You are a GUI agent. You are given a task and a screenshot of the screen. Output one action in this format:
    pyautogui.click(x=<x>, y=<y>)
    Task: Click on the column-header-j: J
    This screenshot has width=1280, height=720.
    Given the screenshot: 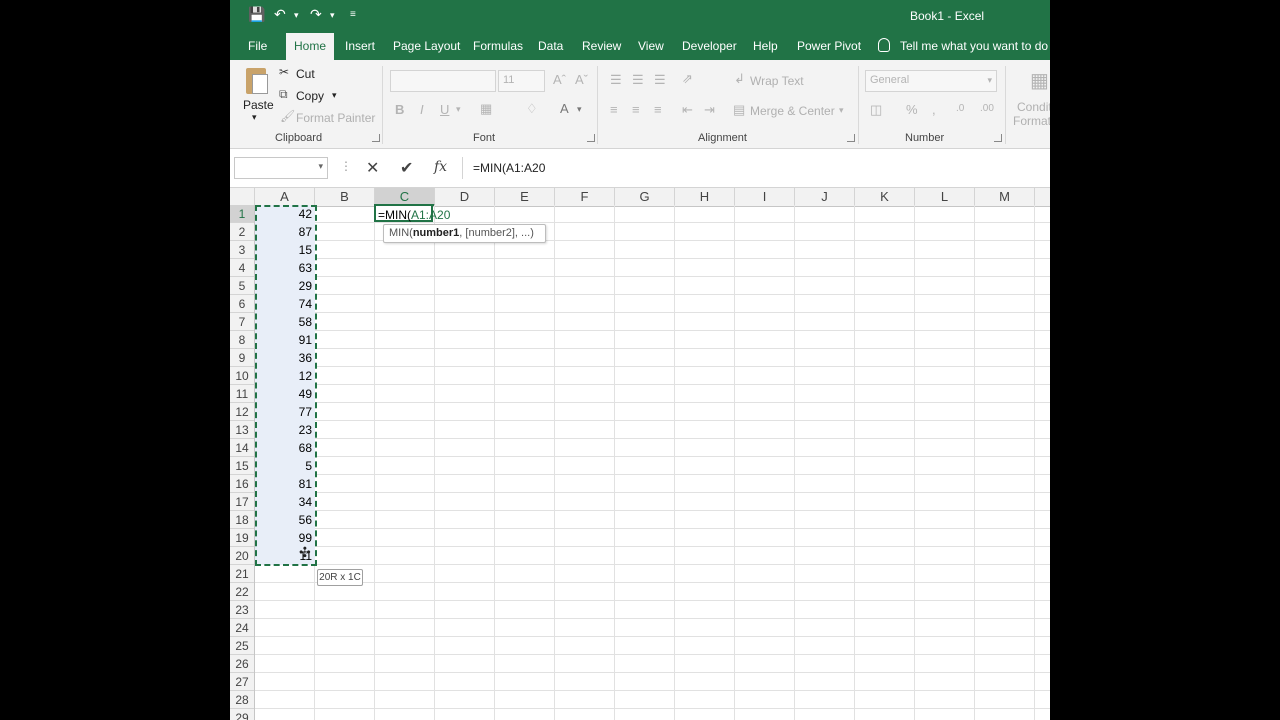 What is the action you would take?
    pyautogui.click(x=825, y=197)
    